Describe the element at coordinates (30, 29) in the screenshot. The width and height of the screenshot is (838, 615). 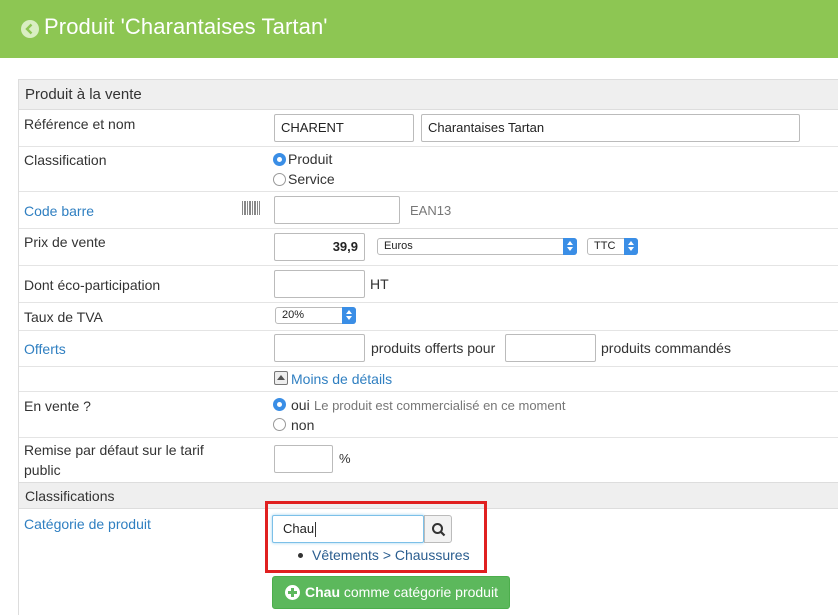
I see `back-icon` at that location.